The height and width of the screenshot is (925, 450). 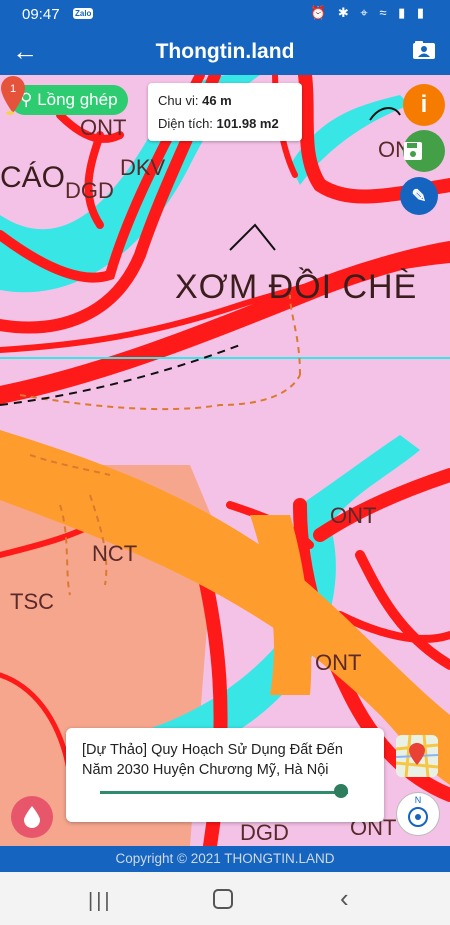 I want to click on compass-icon, so click(x=418, y=817).